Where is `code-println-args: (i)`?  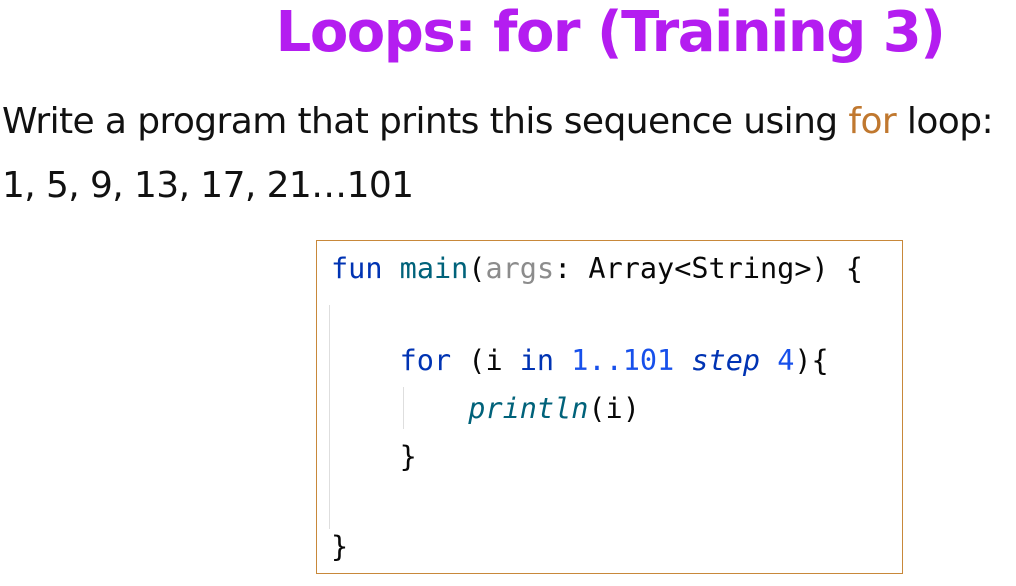
code-println-args: (i) is located at coordinates (614, 408).